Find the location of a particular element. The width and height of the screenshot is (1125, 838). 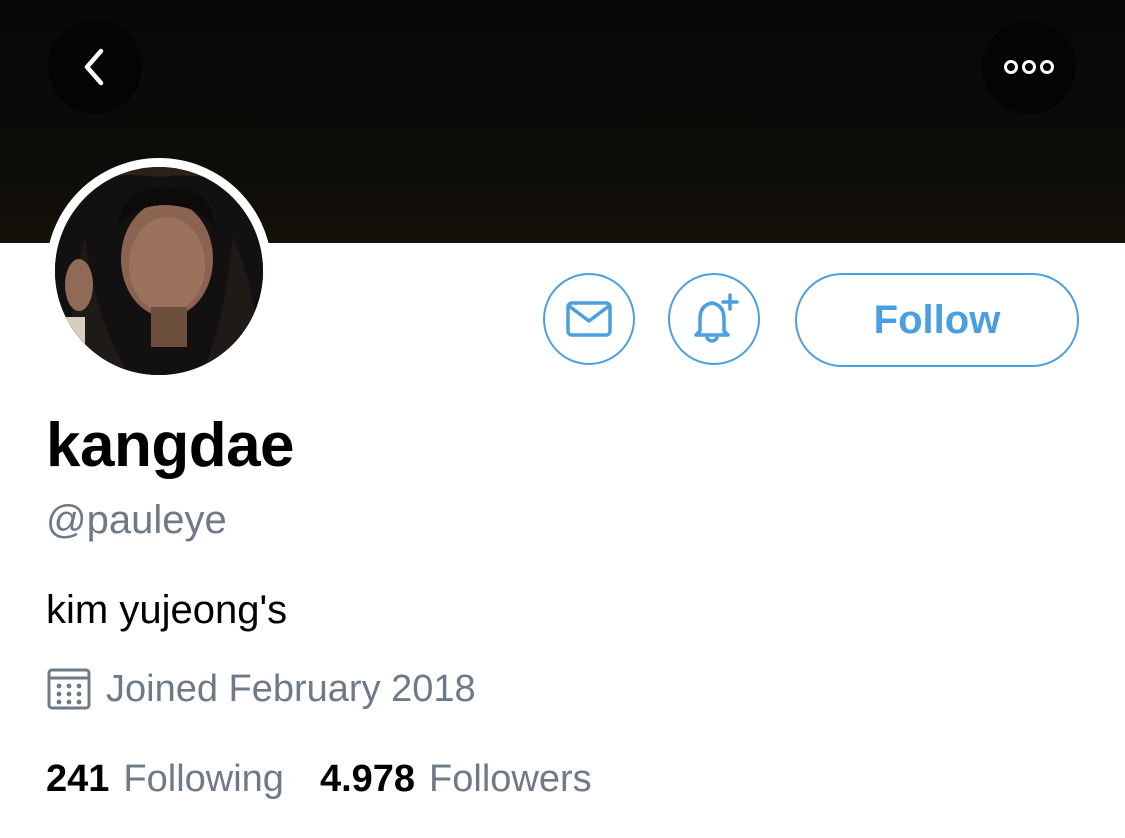

joined-date-row: Joined February 2018 is located at coordinates (261, 689).